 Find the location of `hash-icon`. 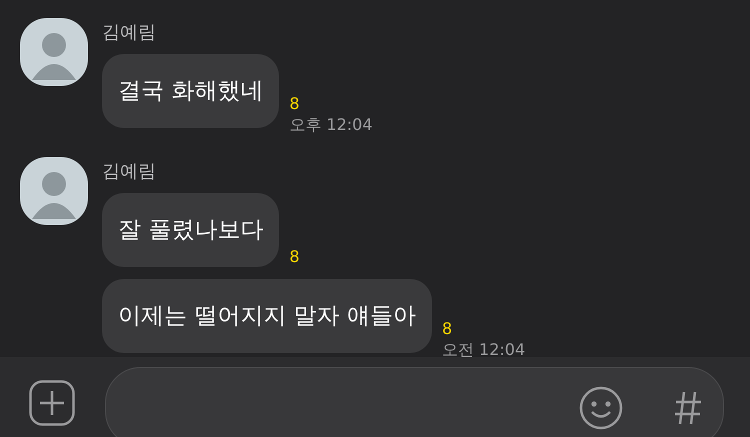

hash-icon is located at coordinates (688, 408).